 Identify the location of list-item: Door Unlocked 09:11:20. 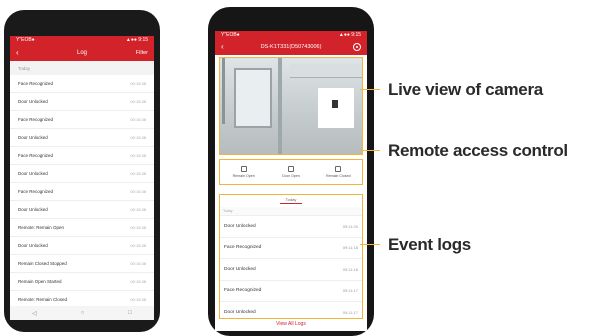
(291, 227).